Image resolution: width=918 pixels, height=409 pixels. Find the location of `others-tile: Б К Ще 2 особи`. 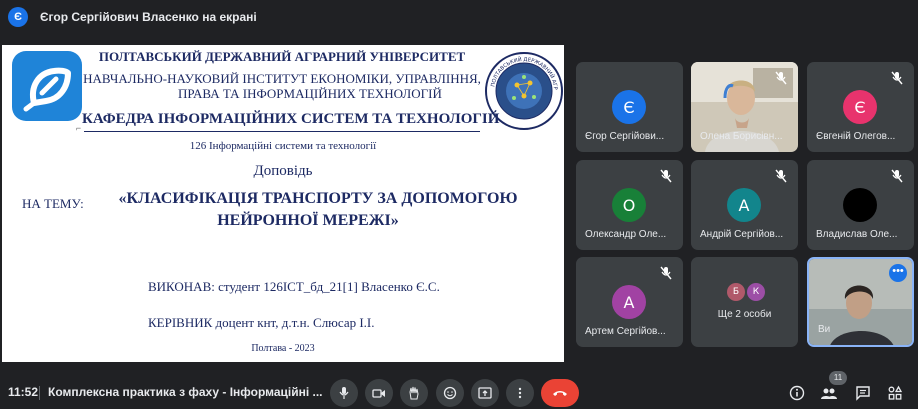

others-tile: Б К Ще 2 особи is located at coordinates (744, 302).